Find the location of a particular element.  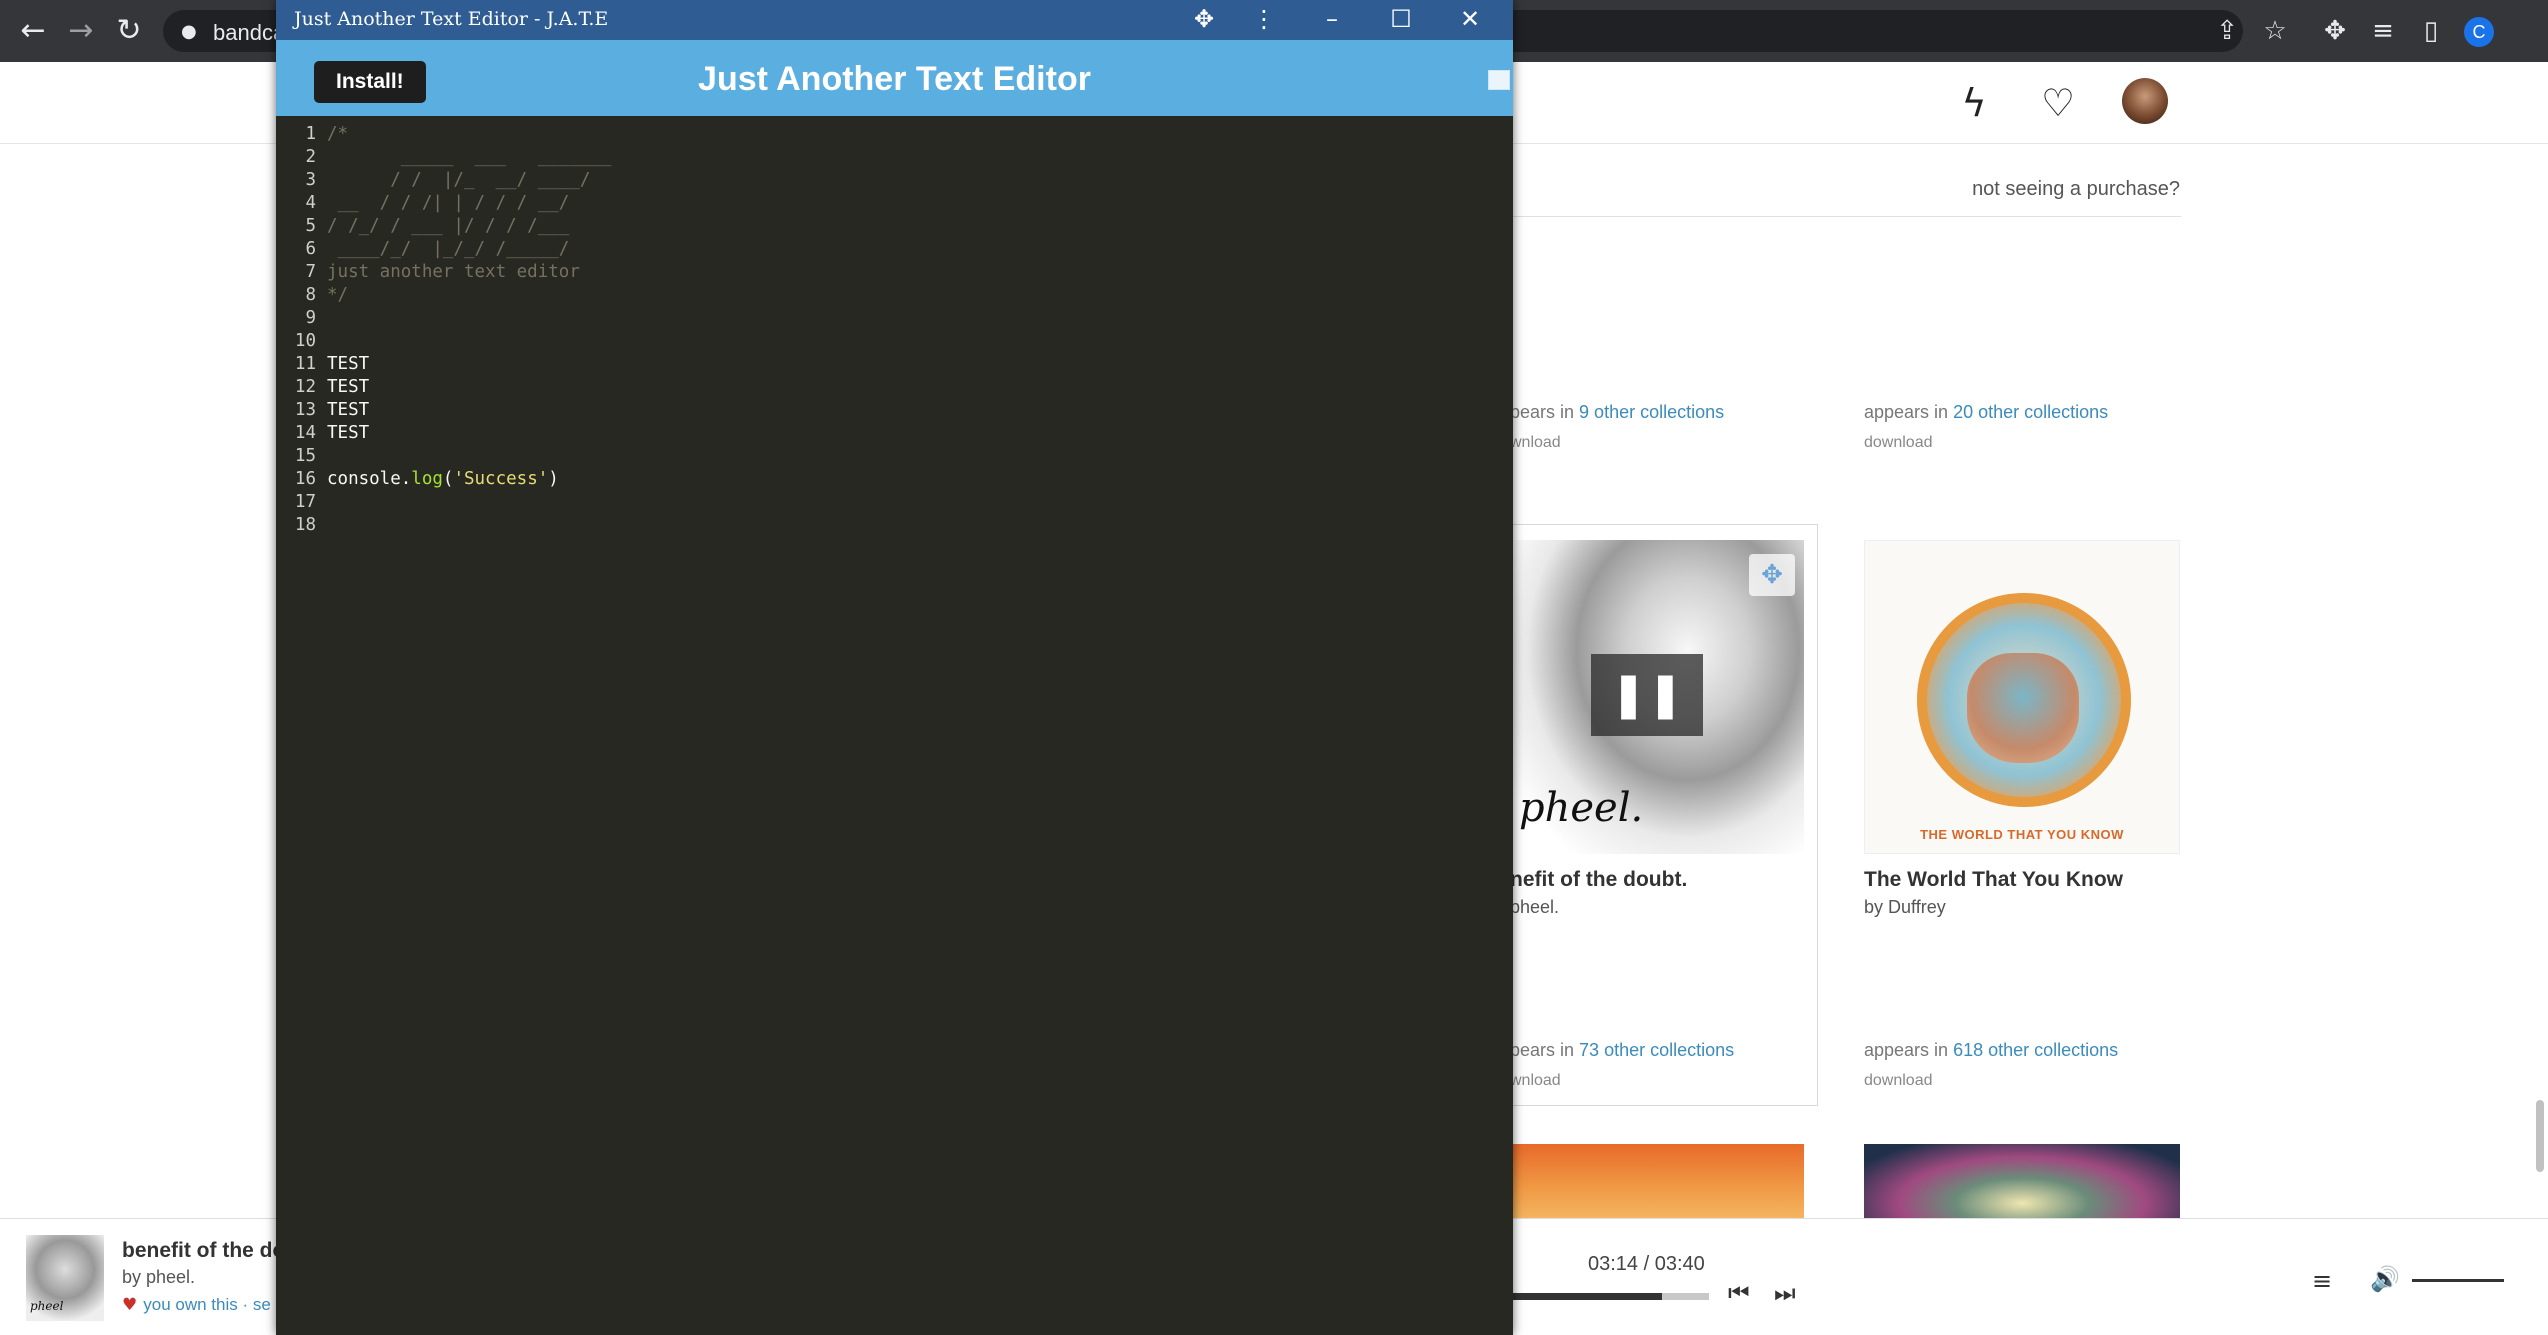

collections-link: 20 other collections is located at coordinates (2030, 412).